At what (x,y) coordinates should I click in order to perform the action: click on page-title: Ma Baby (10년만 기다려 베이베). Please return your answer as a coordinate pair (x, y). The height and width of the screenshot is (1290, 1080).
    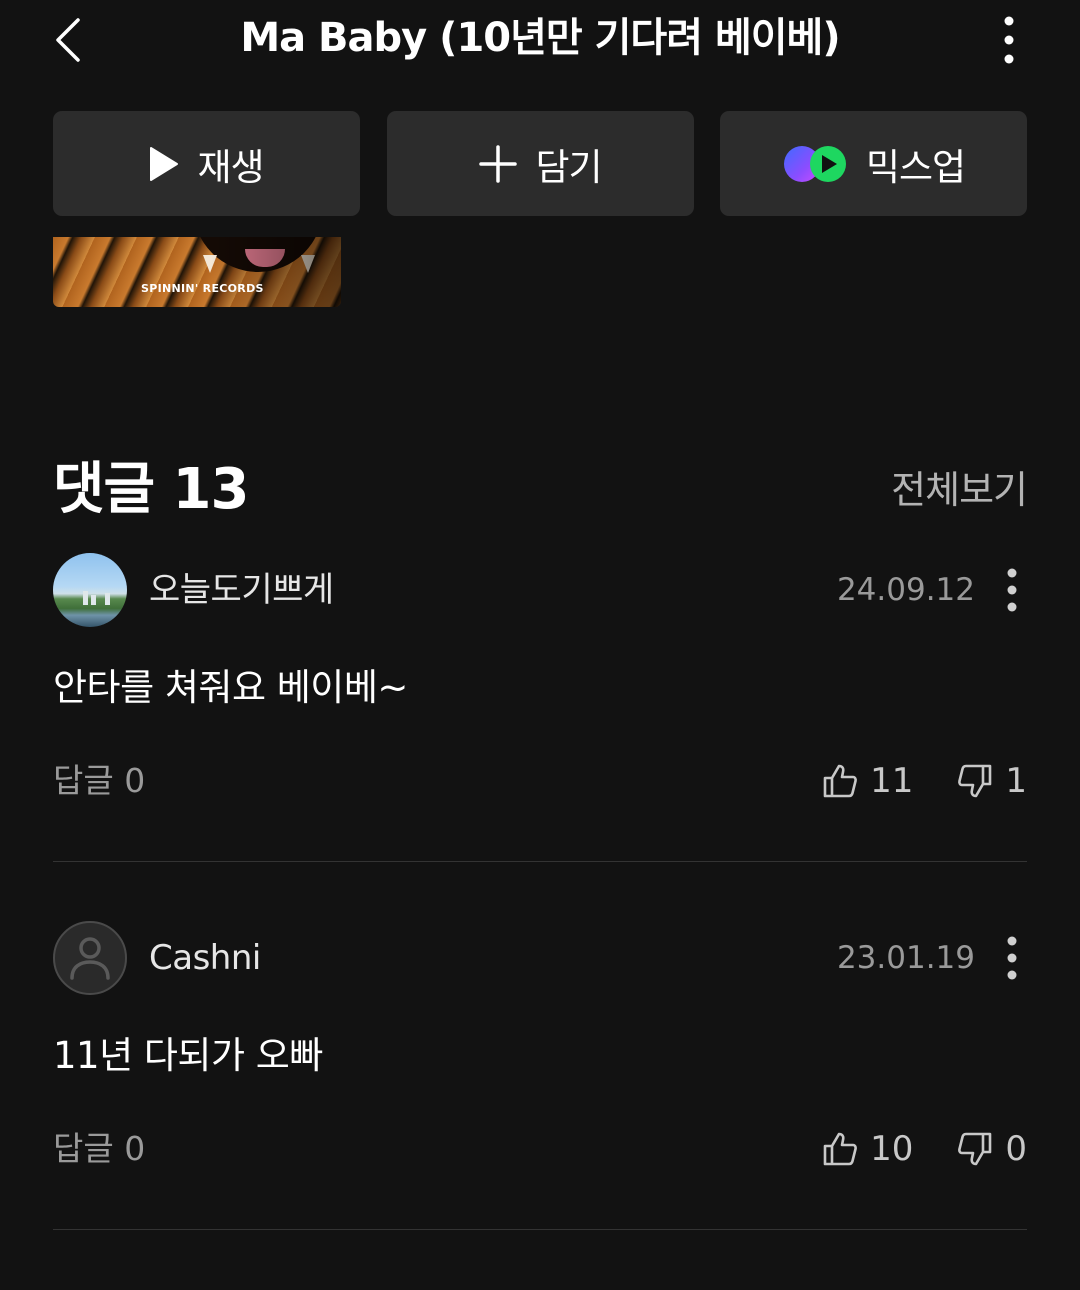
    Looking at the image, I should click on (540, 38).